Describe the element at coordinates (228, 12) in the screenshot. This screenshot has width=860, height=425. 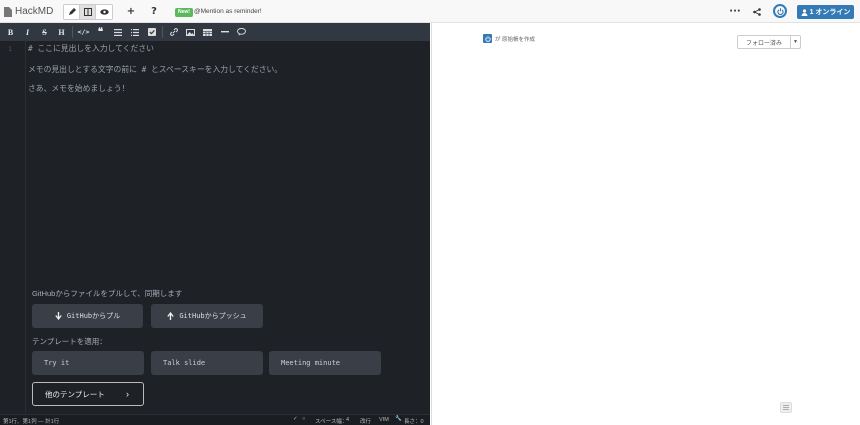
I see `announcement-link: @Mention as reminder!` at that location.